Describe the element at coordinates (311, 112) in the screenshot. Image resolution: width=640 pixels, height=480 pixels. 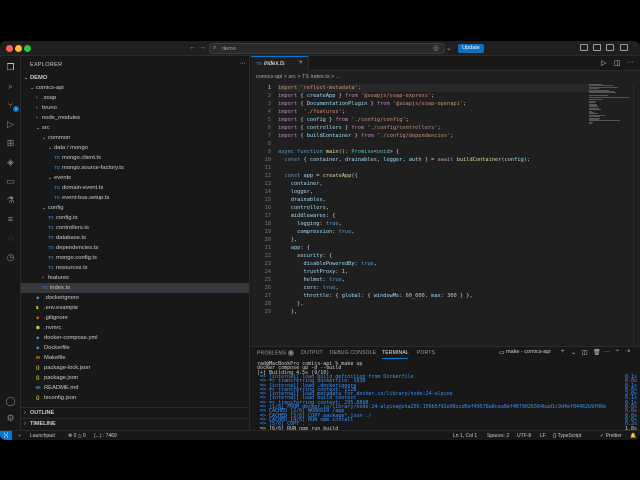
I see `code-line: import './features';` at that location.